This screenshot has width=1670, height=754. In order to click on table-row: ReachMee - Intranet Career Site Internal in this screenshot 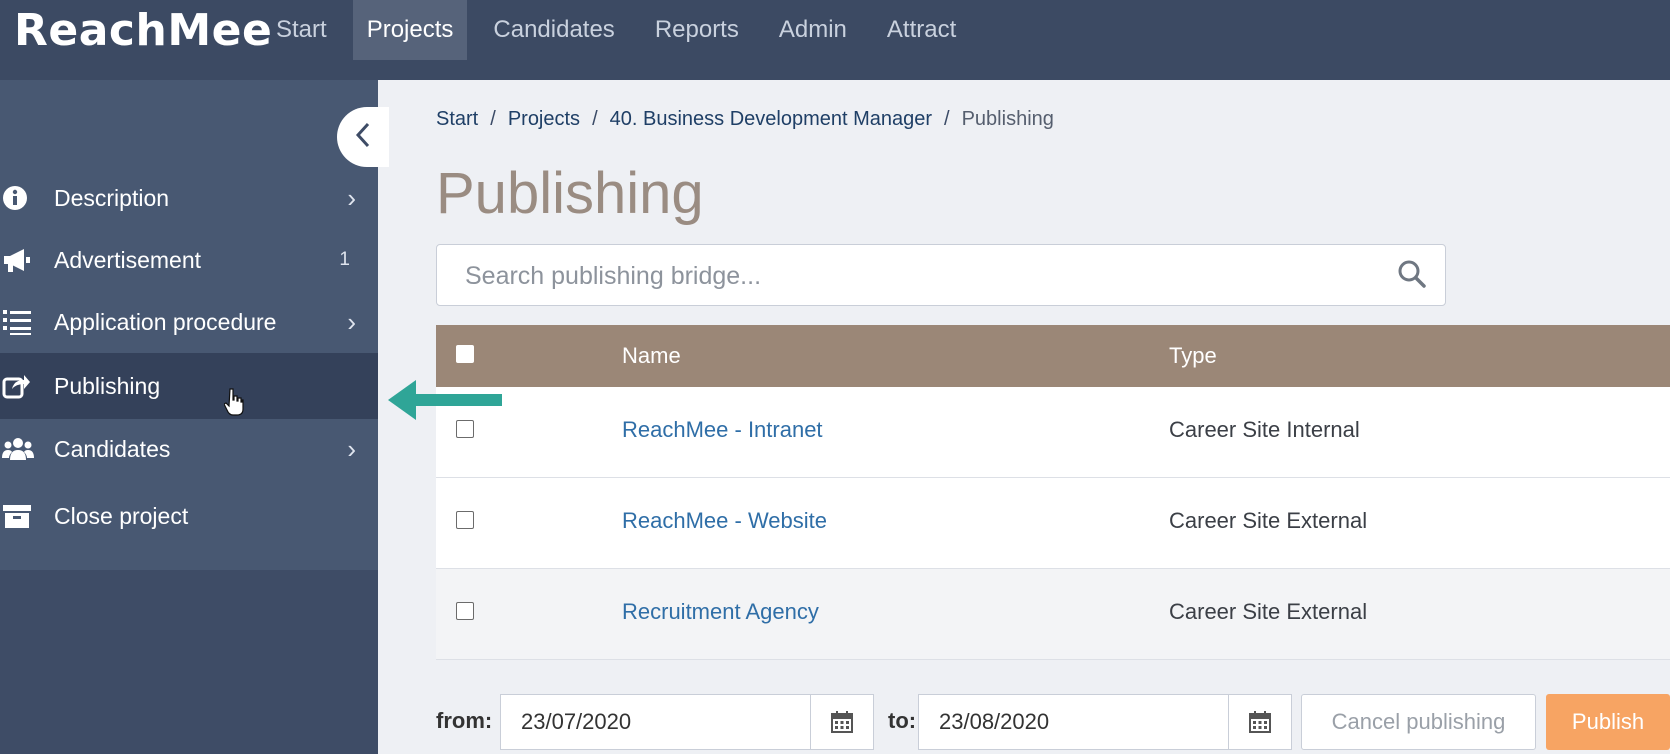, I will do `click(1053, 432)`.